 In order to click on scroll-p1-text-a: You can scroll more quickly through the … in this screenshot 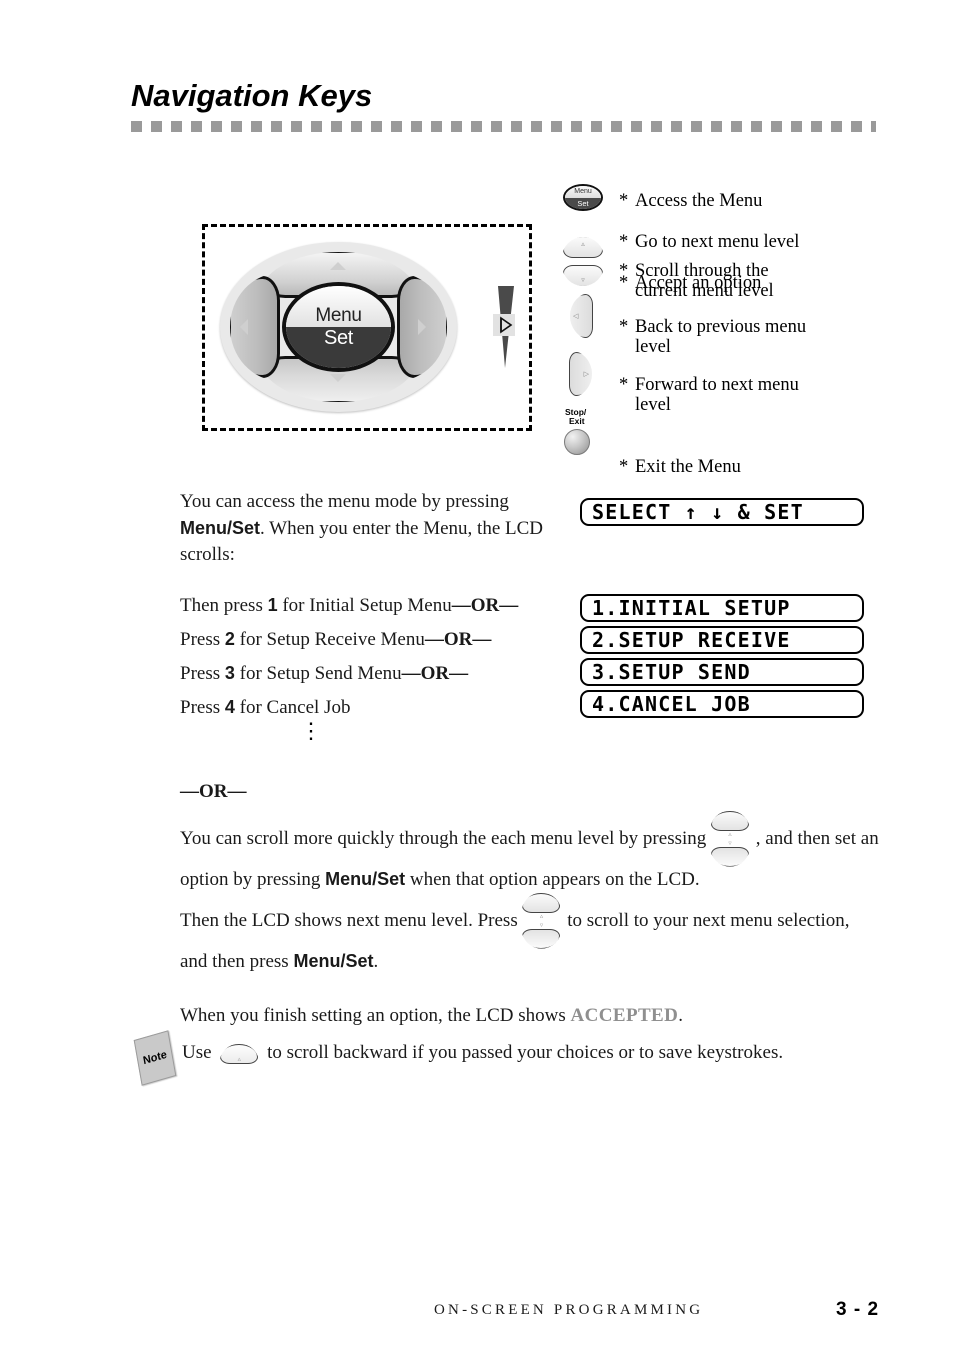, I will do `click(443, 838)`.